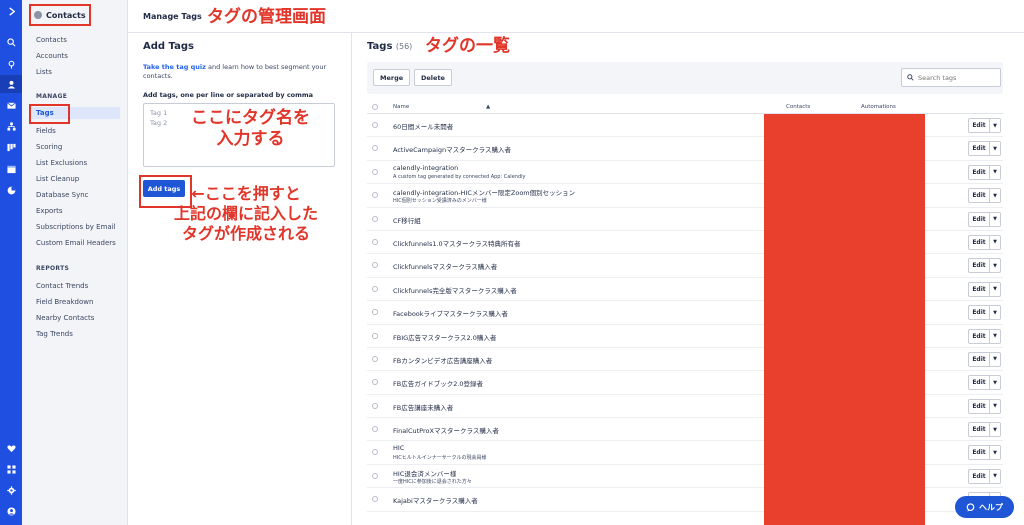  What do you see at coordinates (57, 179) in the screenshot?
I see `sidebar-item-list-cleanup: List Cleanup` at bounding box center [57, 179].